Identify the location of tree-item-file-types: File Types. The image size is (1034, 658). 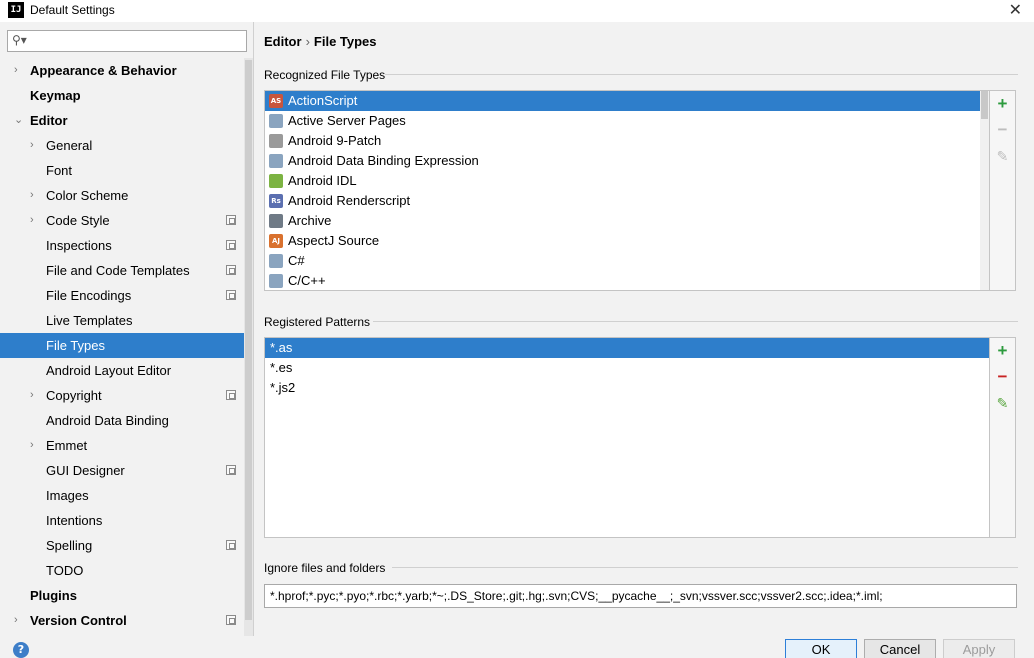
(122, 345).